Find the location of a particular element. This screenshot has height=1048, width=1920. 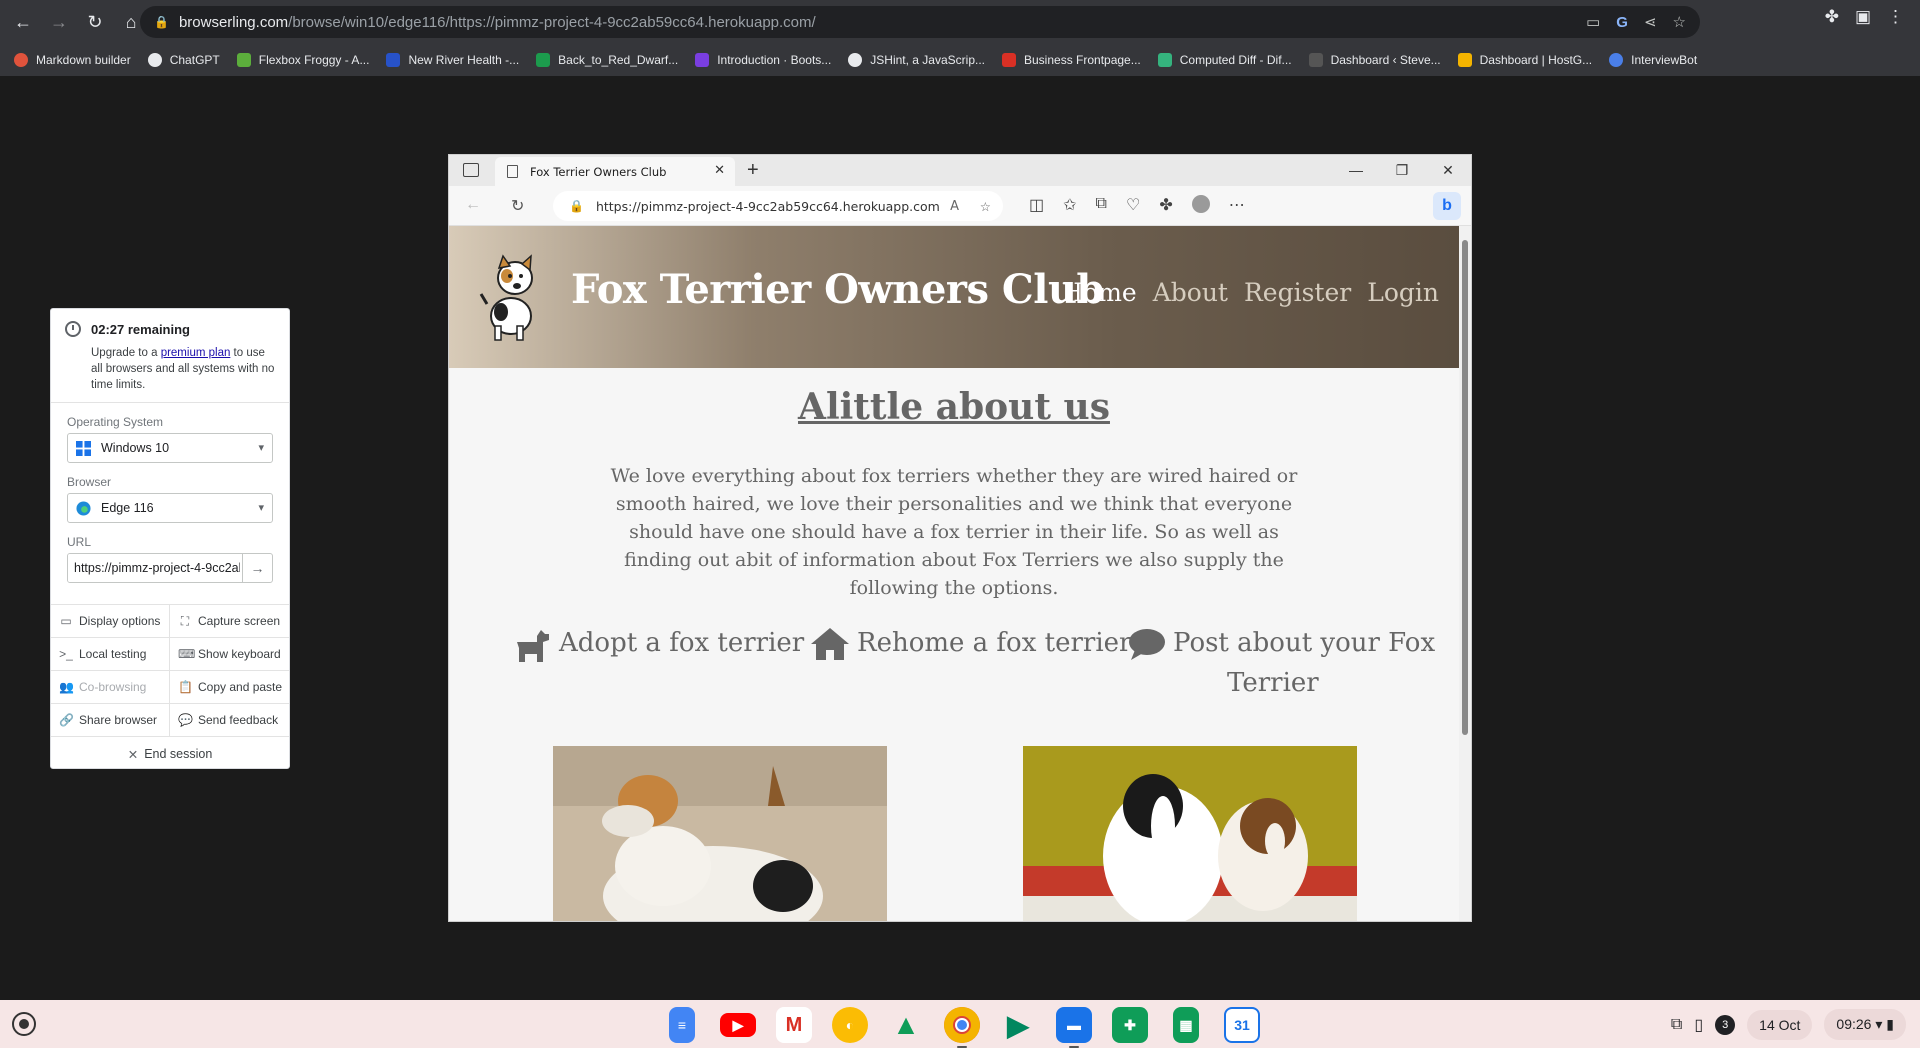

close-icon: ✕ is located at coordinates (133, 754).